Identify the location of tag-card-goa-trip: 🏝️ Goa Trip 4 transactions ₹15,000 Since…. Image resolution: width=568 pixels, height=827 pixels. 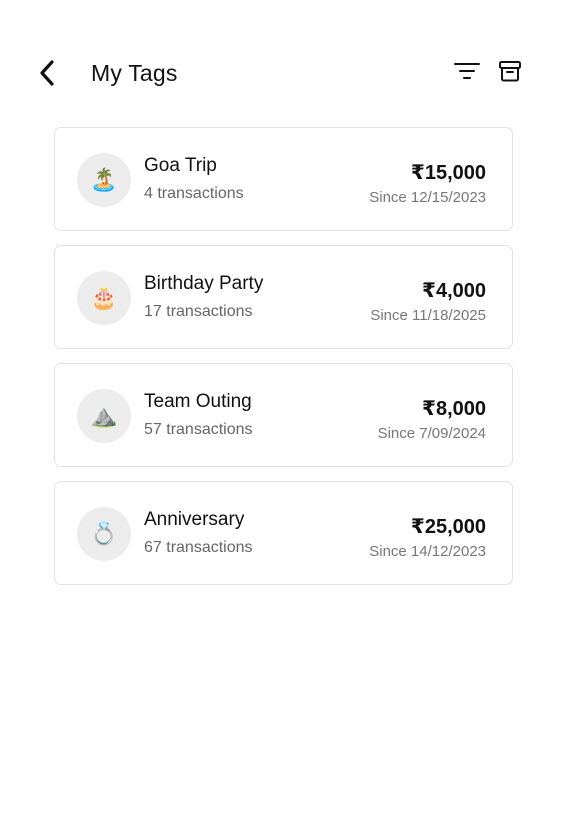
(283, 179).